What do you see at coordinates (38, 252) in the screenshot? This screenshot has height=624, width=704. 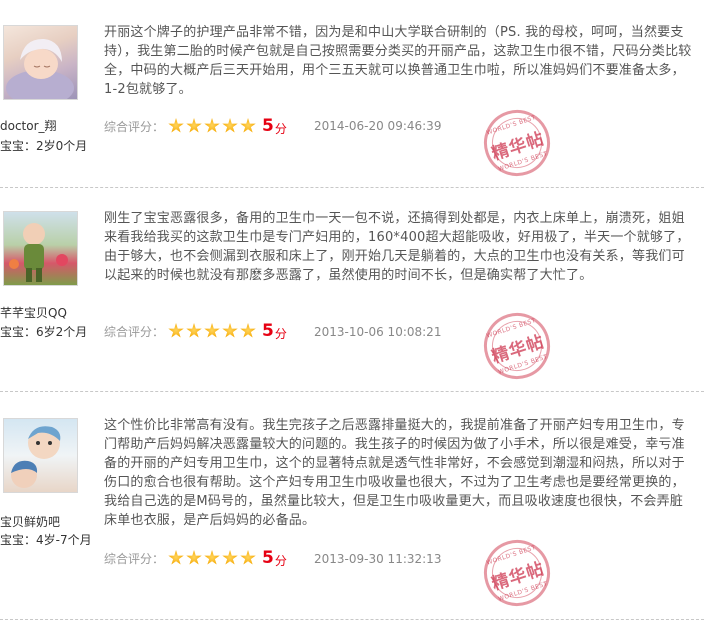 I see `child-photo-icon` at bounding box center [38, 252].